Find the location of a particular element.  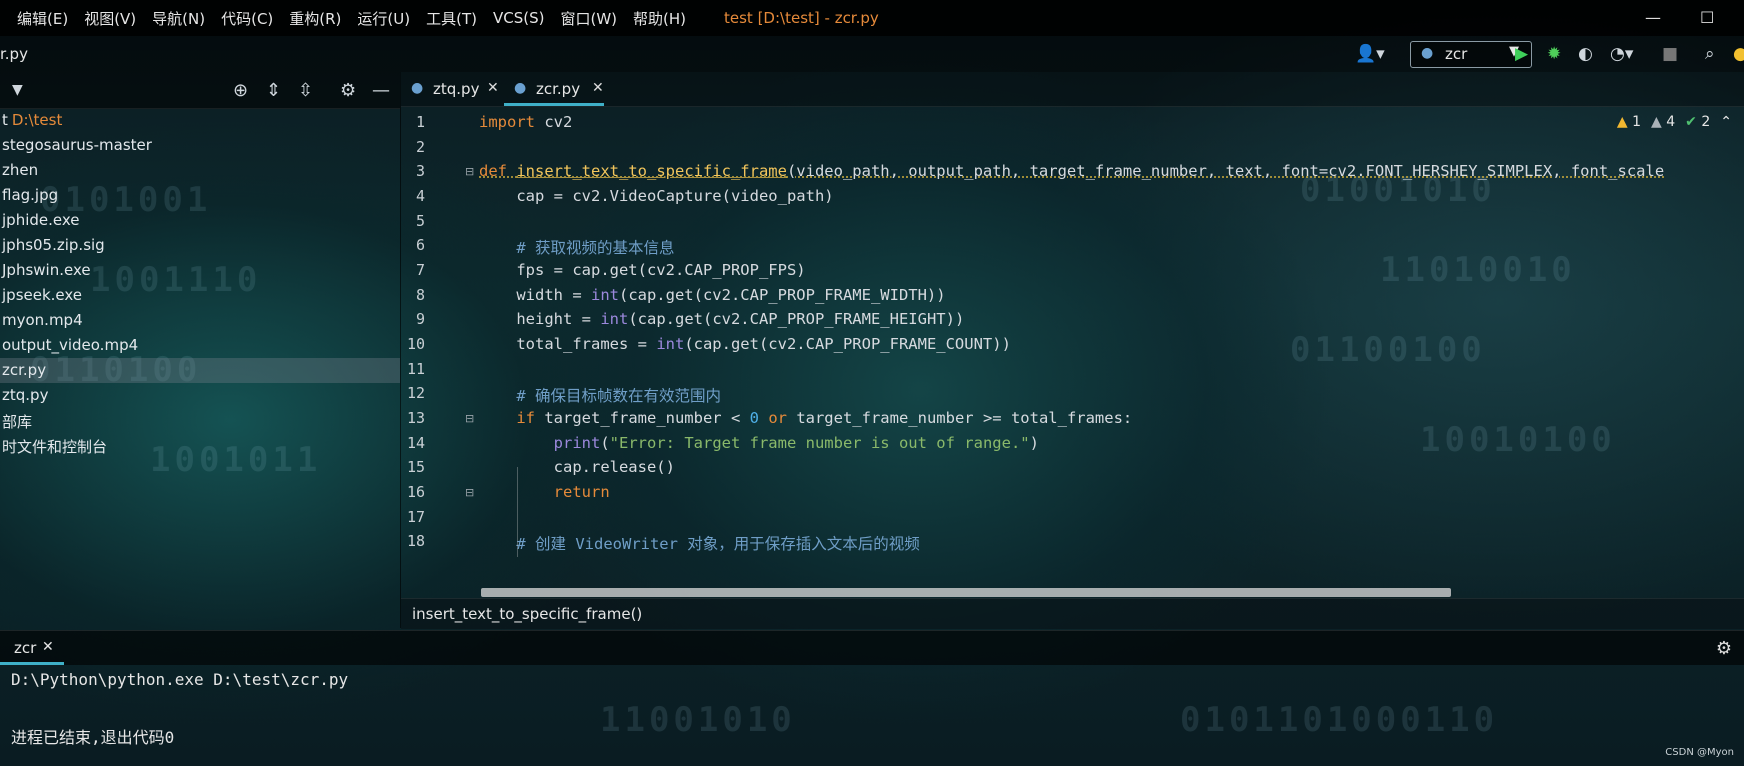

chevron-down-icon: ▼ is located at coordinates (17, 90).